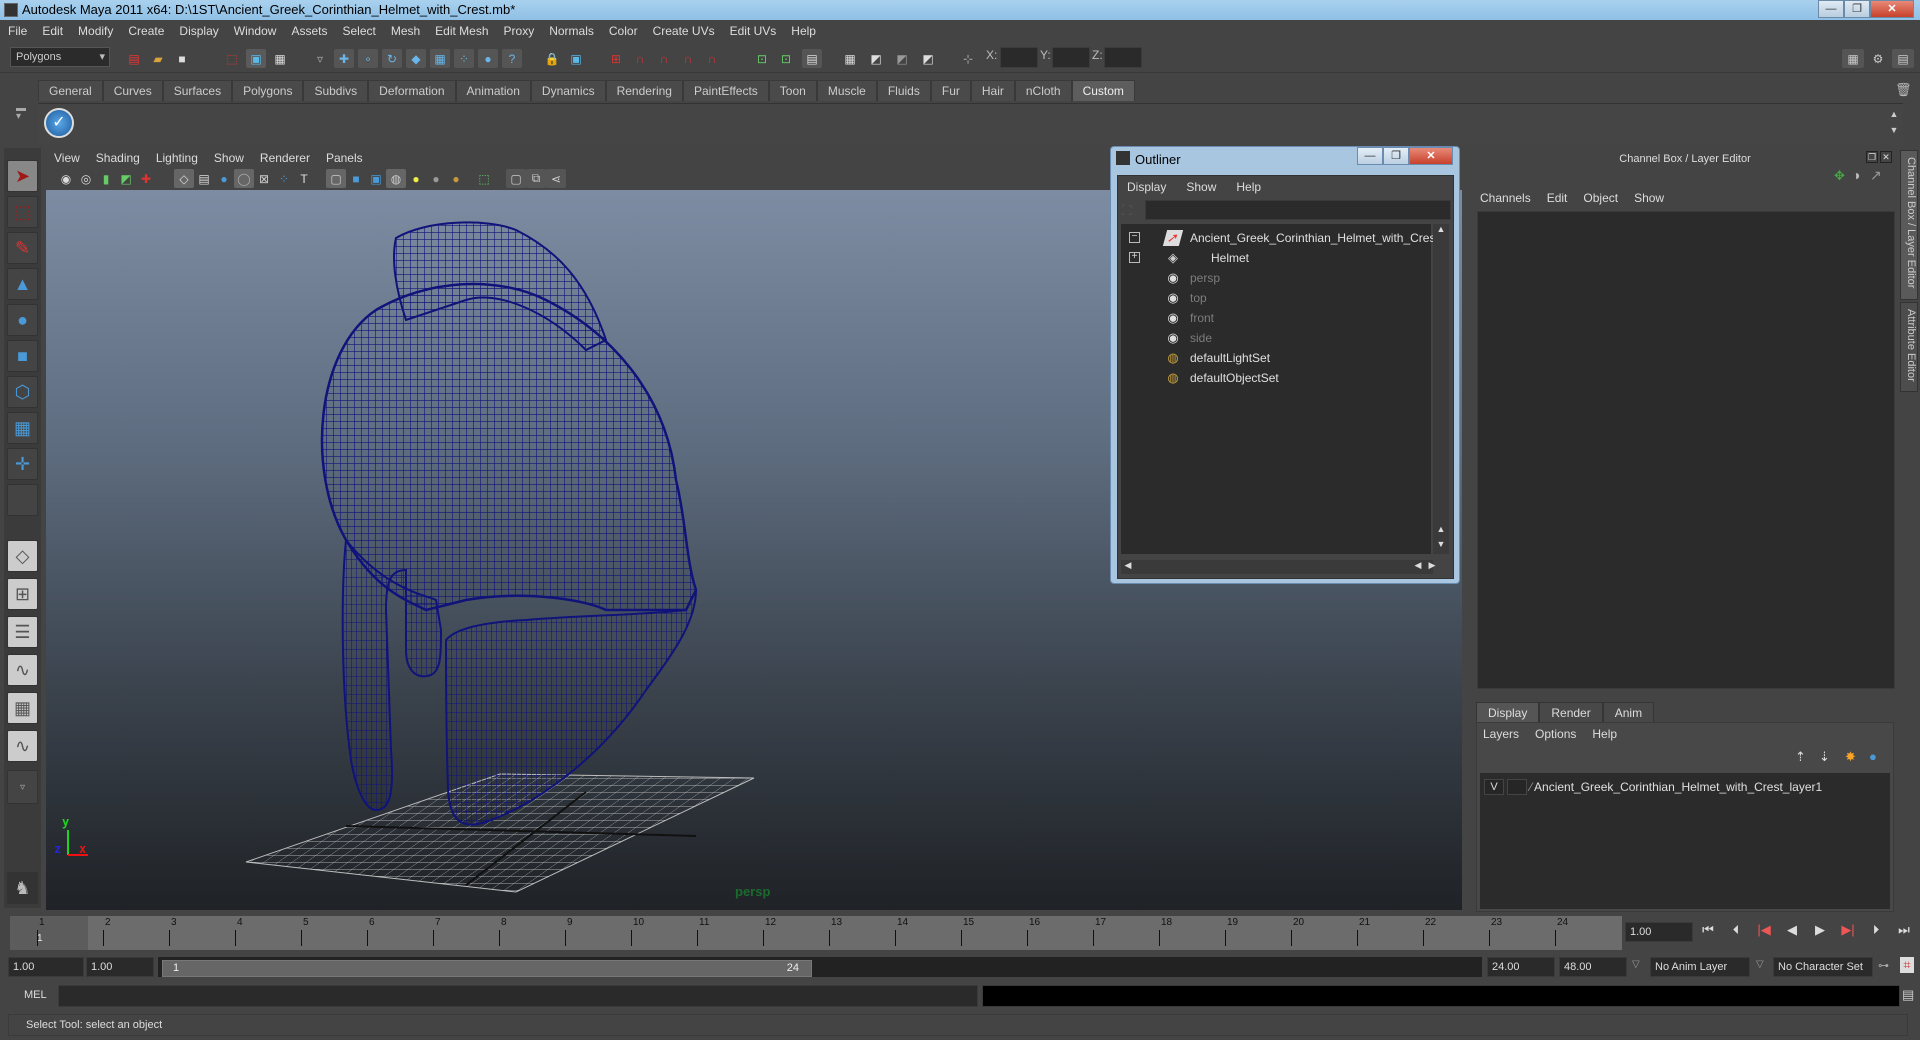  What do you see at coordinates (518, 996) in the screenshot?
I see `mel-input` at bounding box center [518, 996].